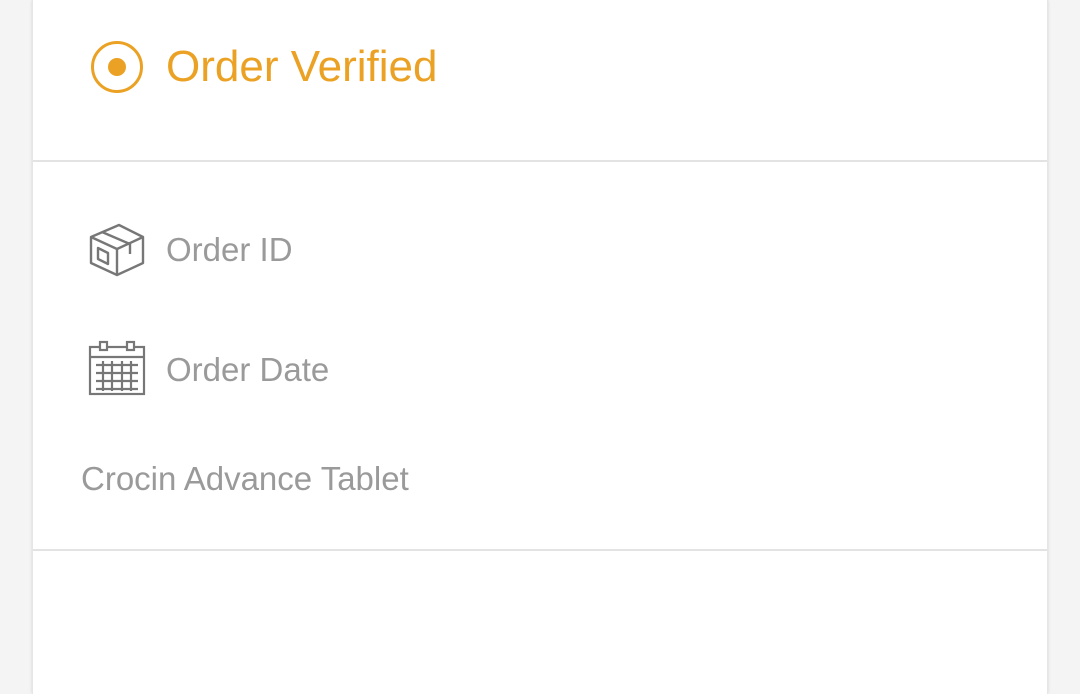 This screenshot has height=694, width=1080. Describe the element at coordinates (117, 67) in the screenshot. I see `radio-selected-icon` at that location.